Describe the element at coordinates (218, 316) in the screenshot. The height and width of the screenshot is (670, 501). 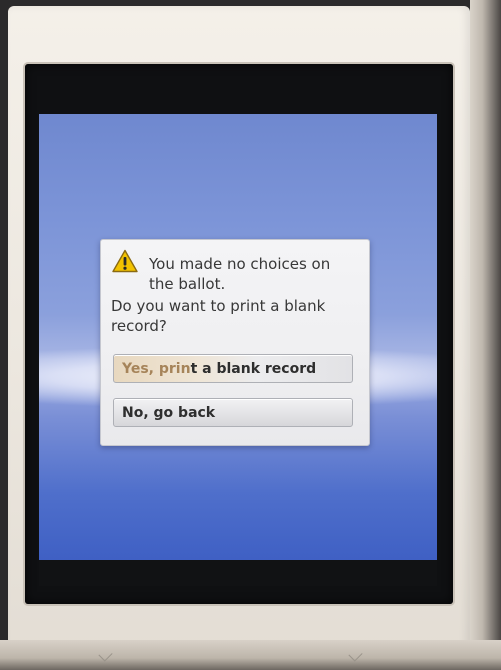
I see `dialog-question: Do you want to print a blank record?` at that location.